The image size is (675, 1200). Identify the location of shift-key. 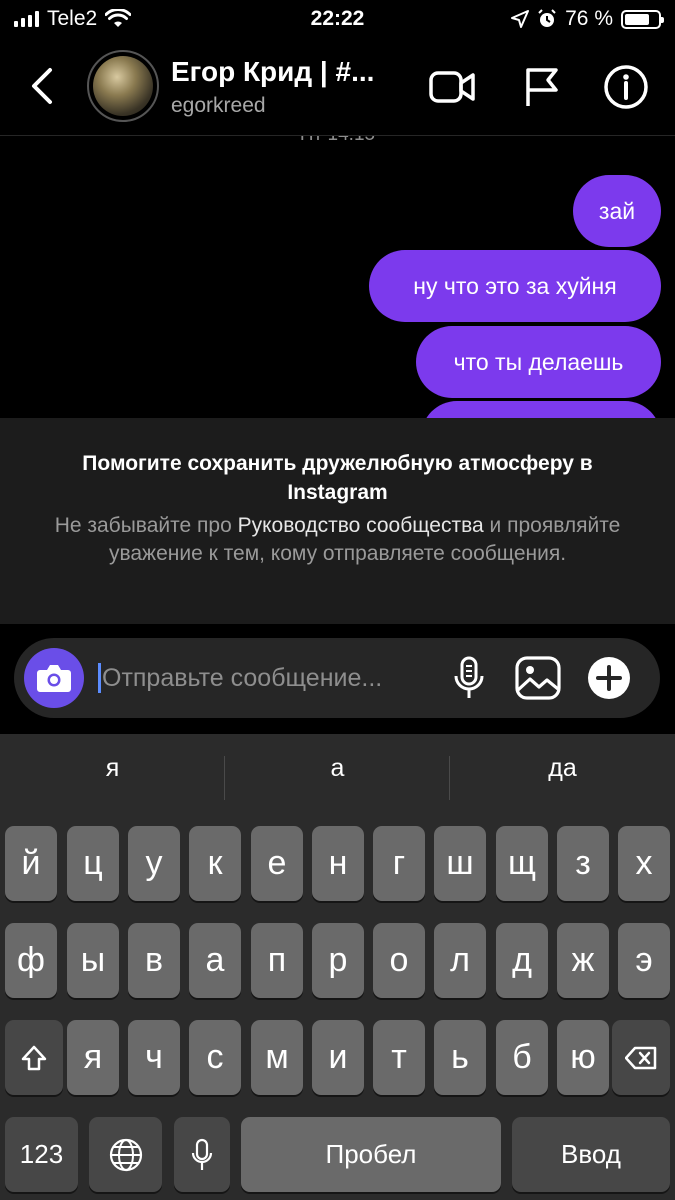
(34, 1057).